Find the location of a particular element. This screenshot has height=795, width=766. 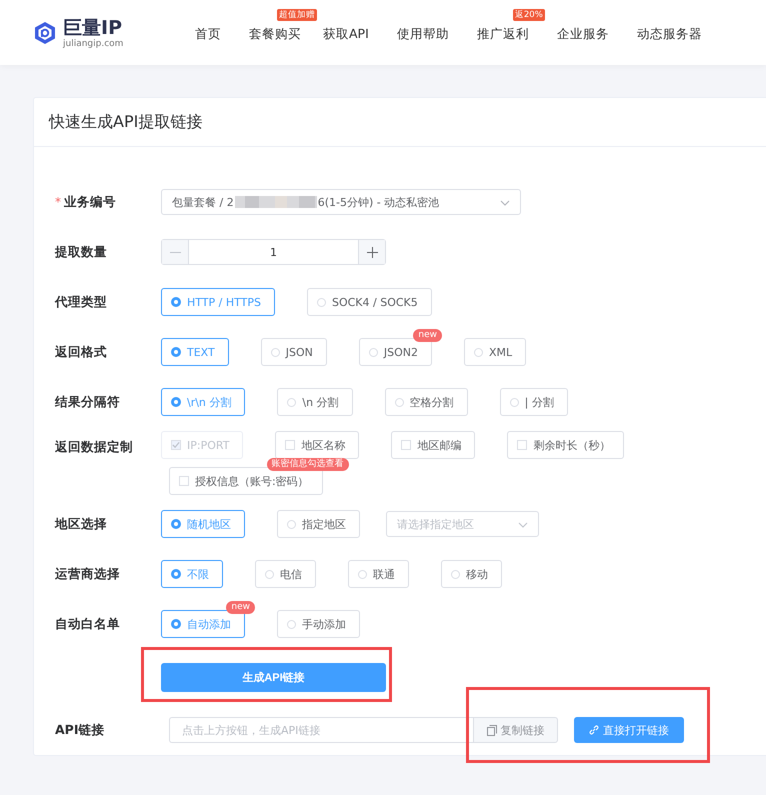

nav-link: 使用帮助 is located at coordinates (422, 33).